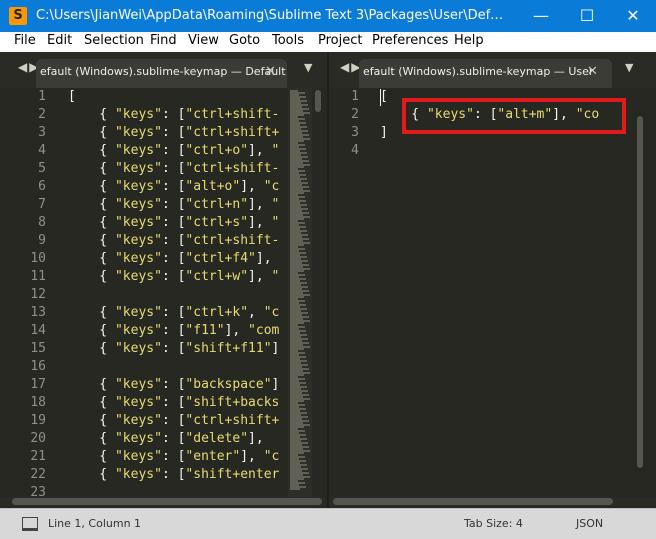 This screenshot has height=539, width=656. Describe the element at coordinates (340, 40) in the screenshot. I see `menu-project: Project` at that location.